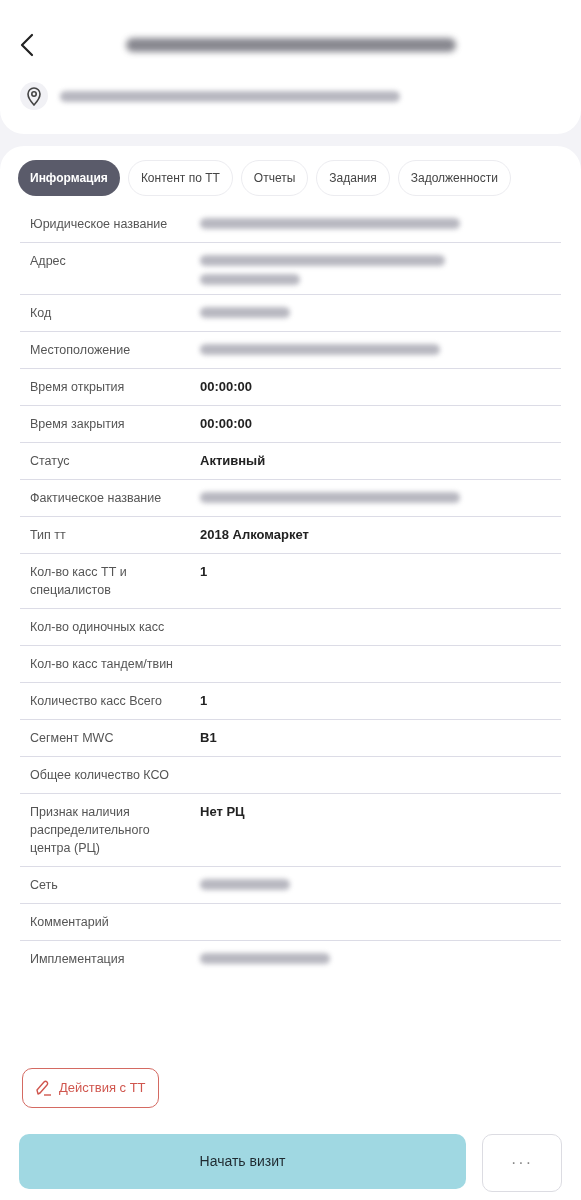 The image size is (581, 1200). Describe the element at coordinates (69, 922) in the screenshot. I see `field-label: Комментарий` at that location.